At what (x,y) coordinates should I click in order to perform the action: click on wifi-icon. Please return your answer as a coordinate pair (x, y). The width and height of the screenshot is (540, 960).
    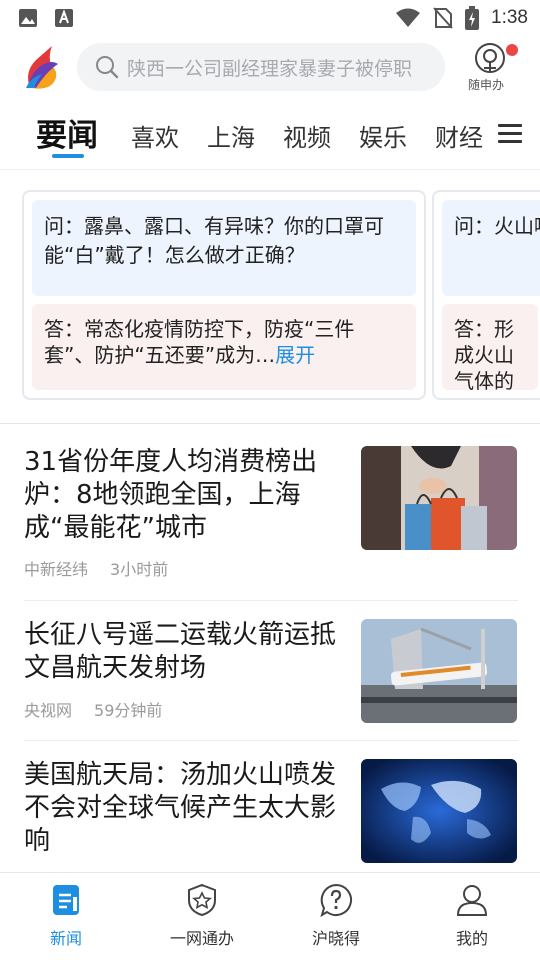
    Looking at the image, I should click on (408, 17).